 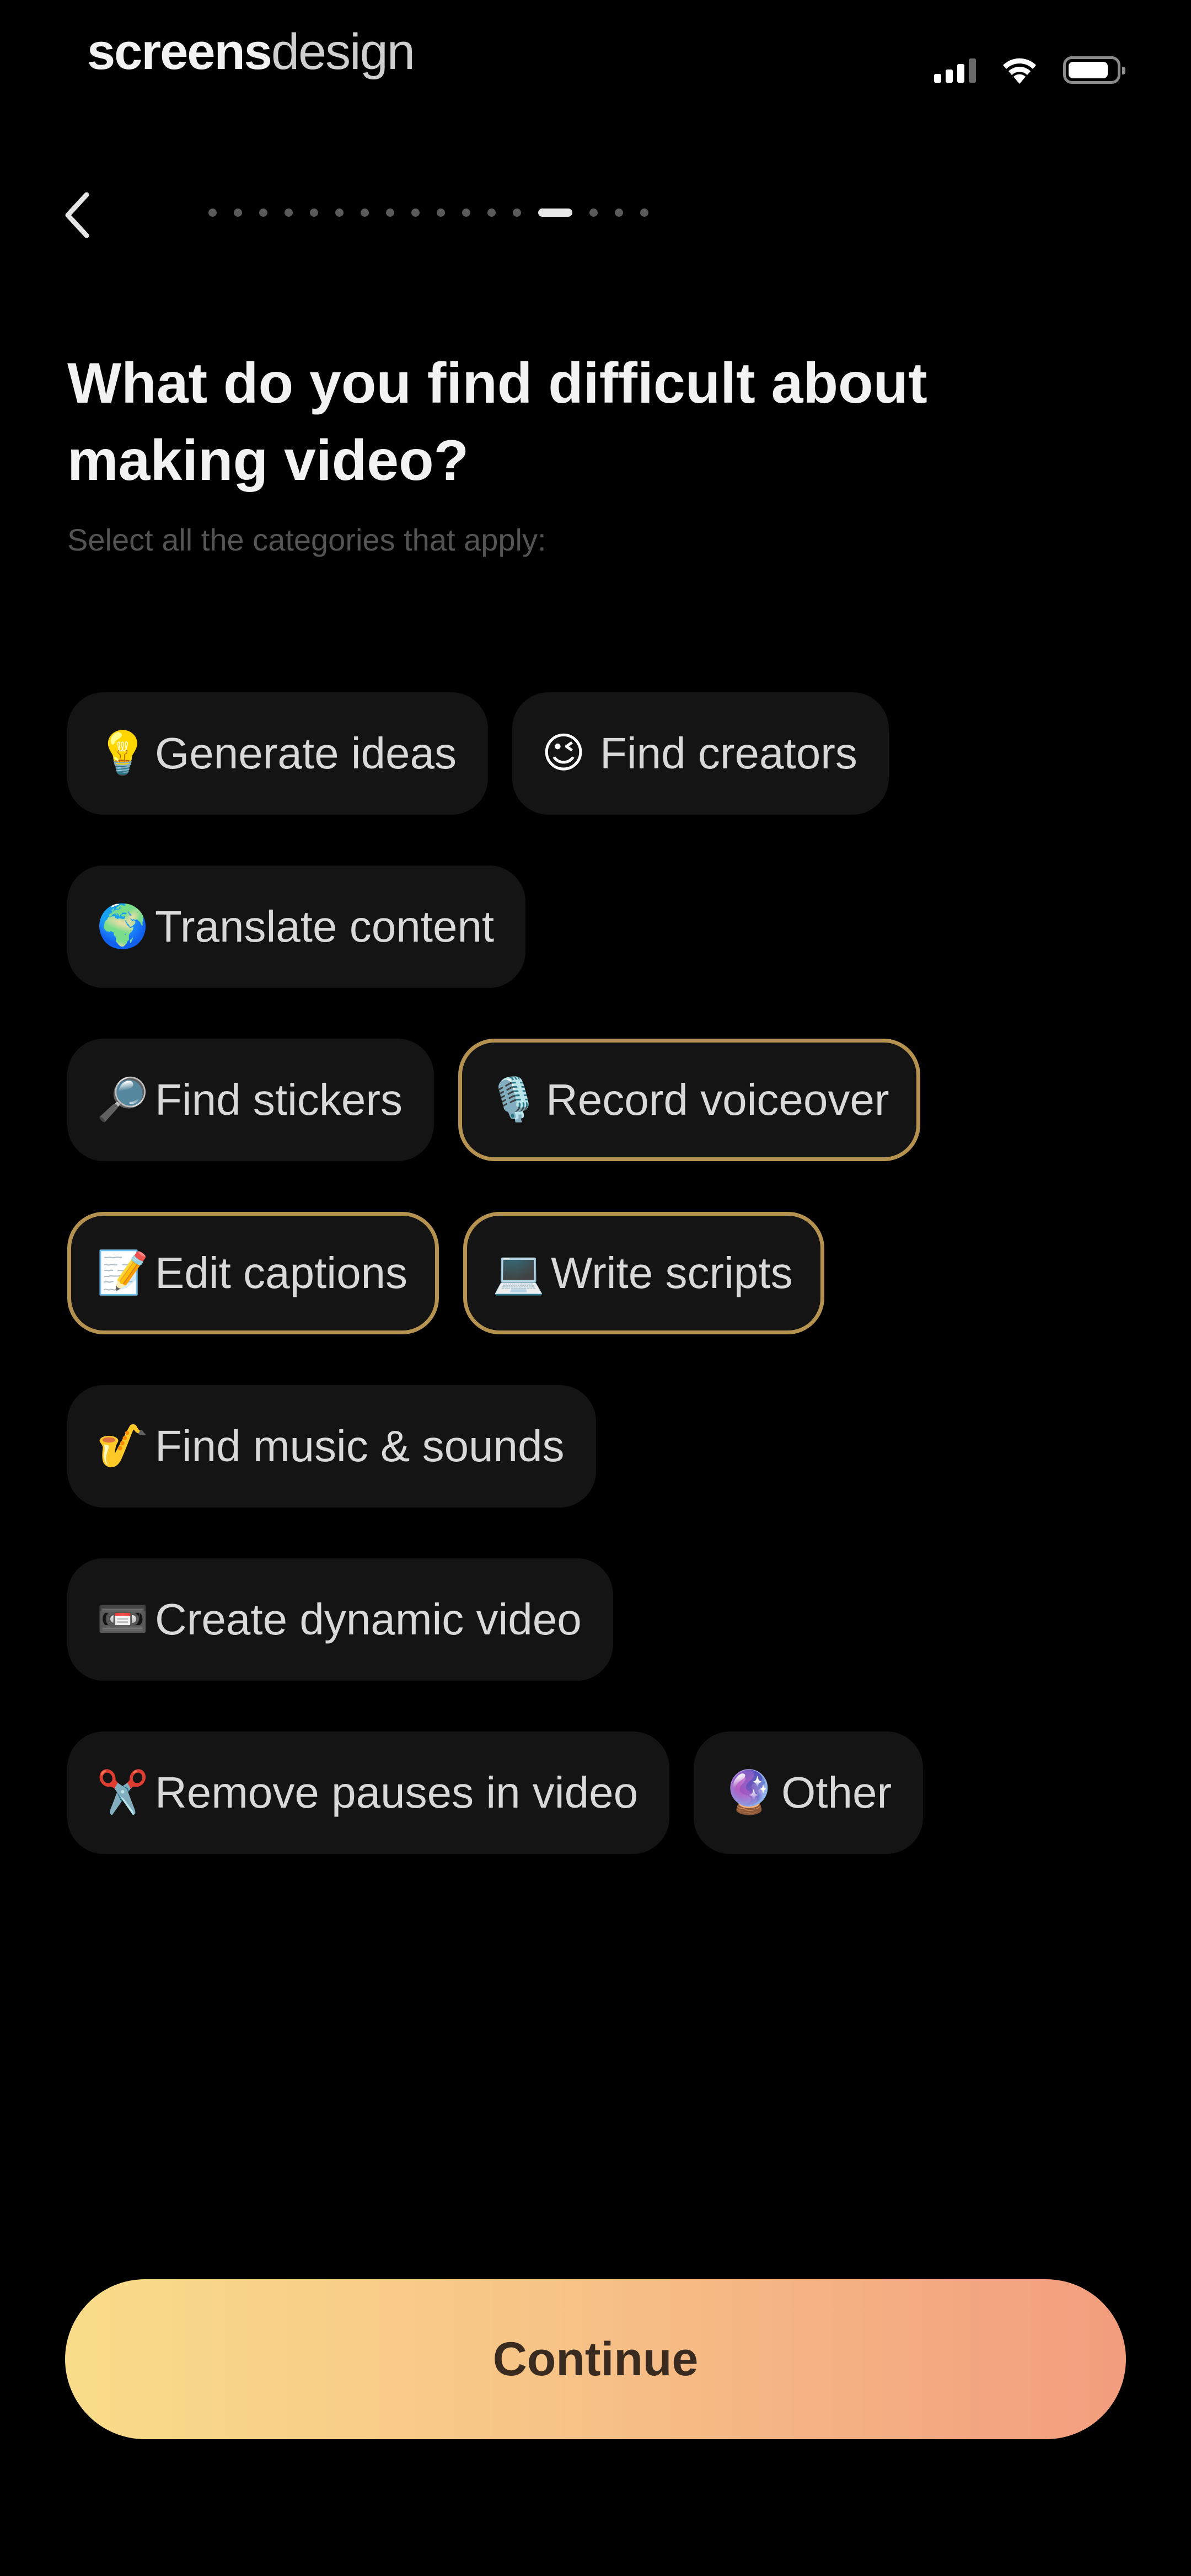 What do you see at coordinates (279, 1099) in the screenshot?
I see `option-chip-label: Find stickers` at bounding box center [279, 1099].